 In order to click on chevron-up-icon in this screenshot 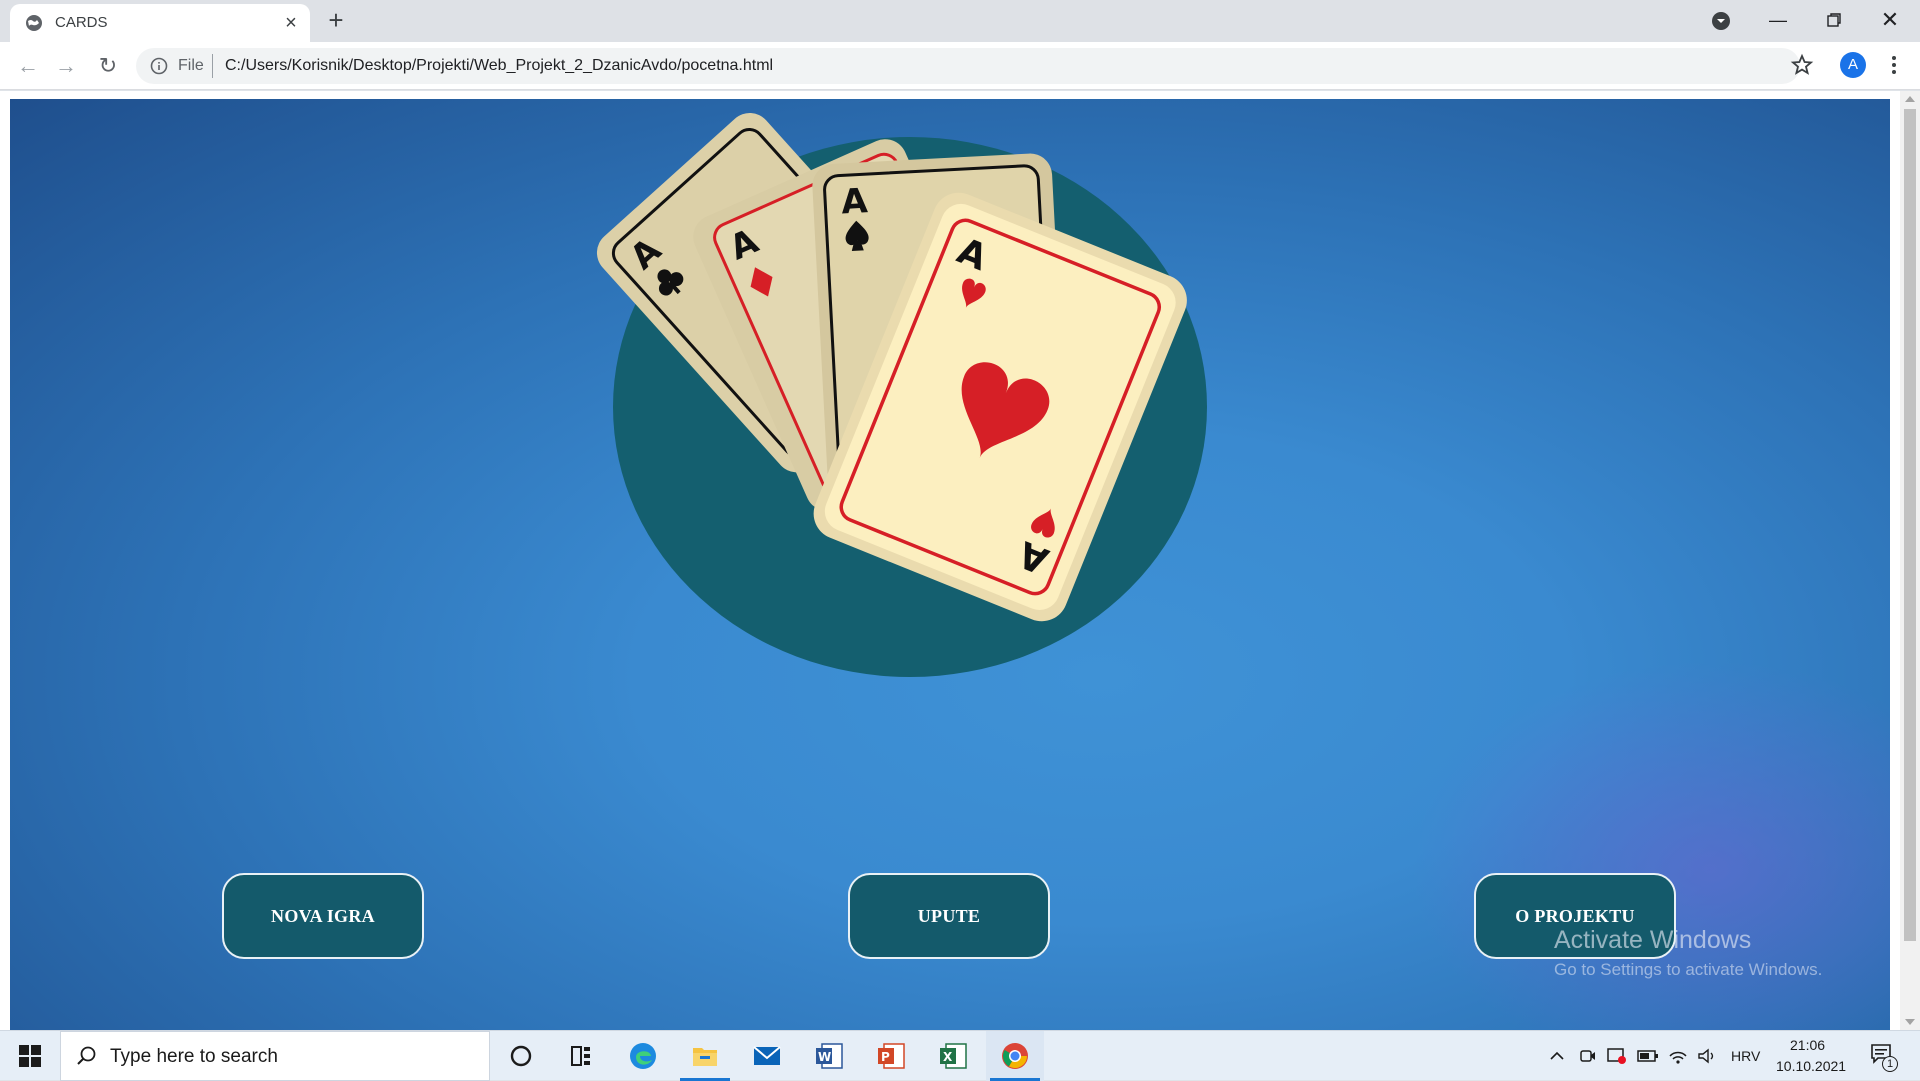, I will do `click(1557, 1056)`.